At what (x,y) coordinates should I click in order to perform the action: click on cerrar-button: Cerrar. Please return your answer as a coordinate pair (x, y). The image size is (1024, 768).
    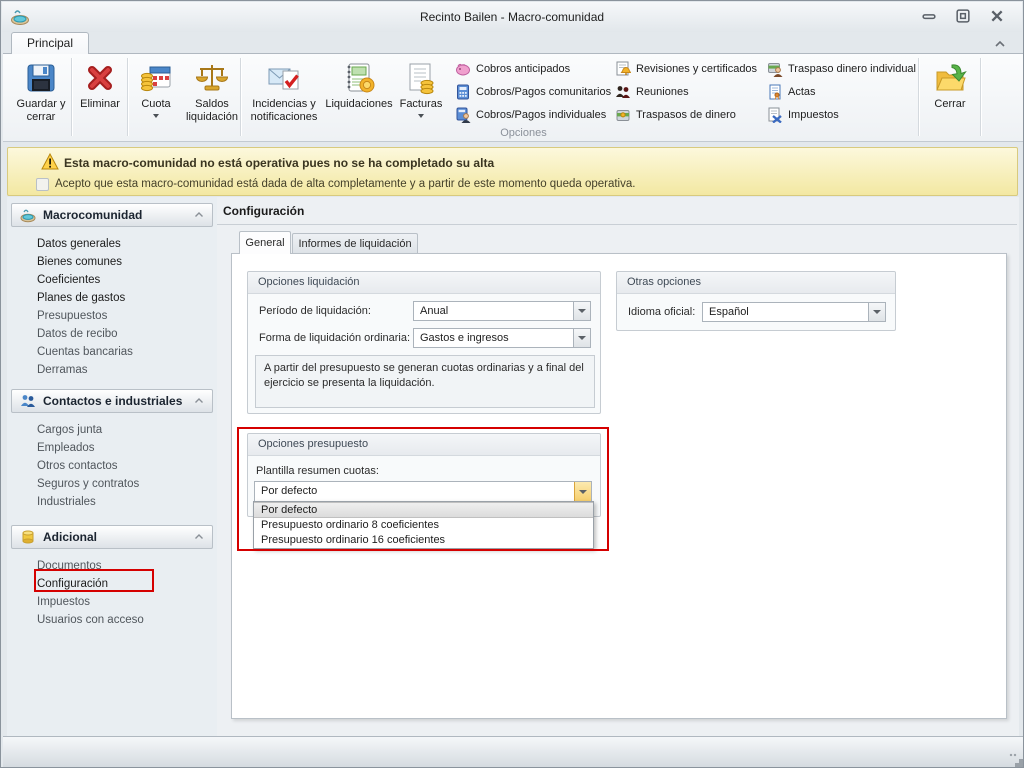
    Looking at the image, I should click on (950, 98).